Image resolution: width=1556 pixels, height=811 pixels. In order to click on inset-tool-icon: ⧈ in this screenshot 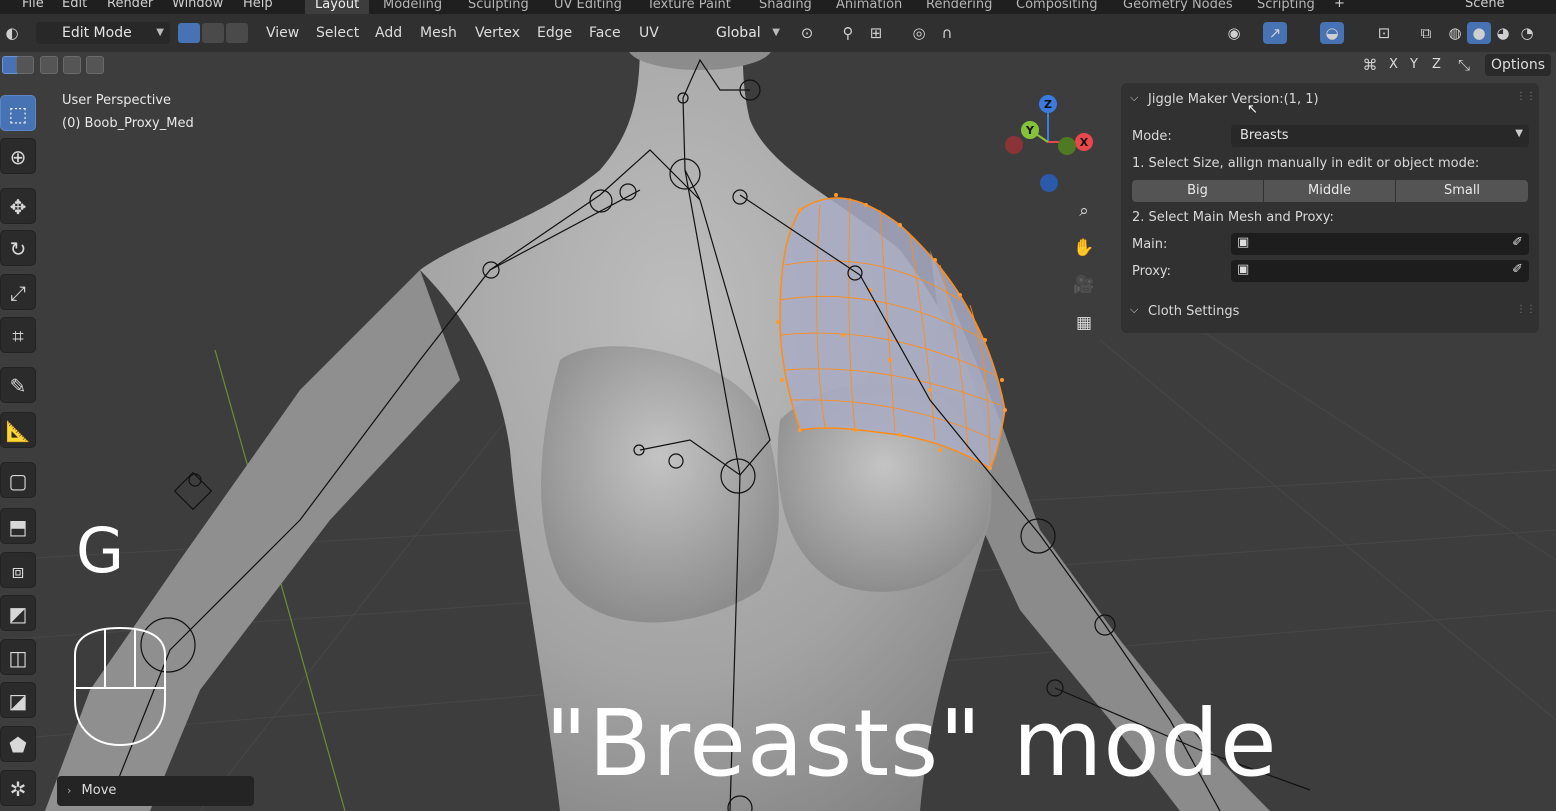, I will do `click(18, 570)`.